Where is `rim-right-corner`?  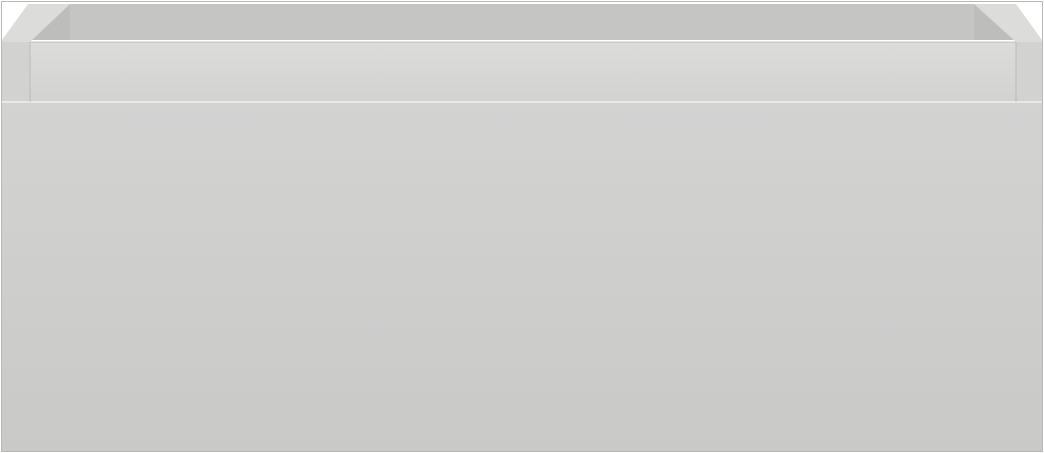
rim-right-corner is located at coordinates (1029, 72).